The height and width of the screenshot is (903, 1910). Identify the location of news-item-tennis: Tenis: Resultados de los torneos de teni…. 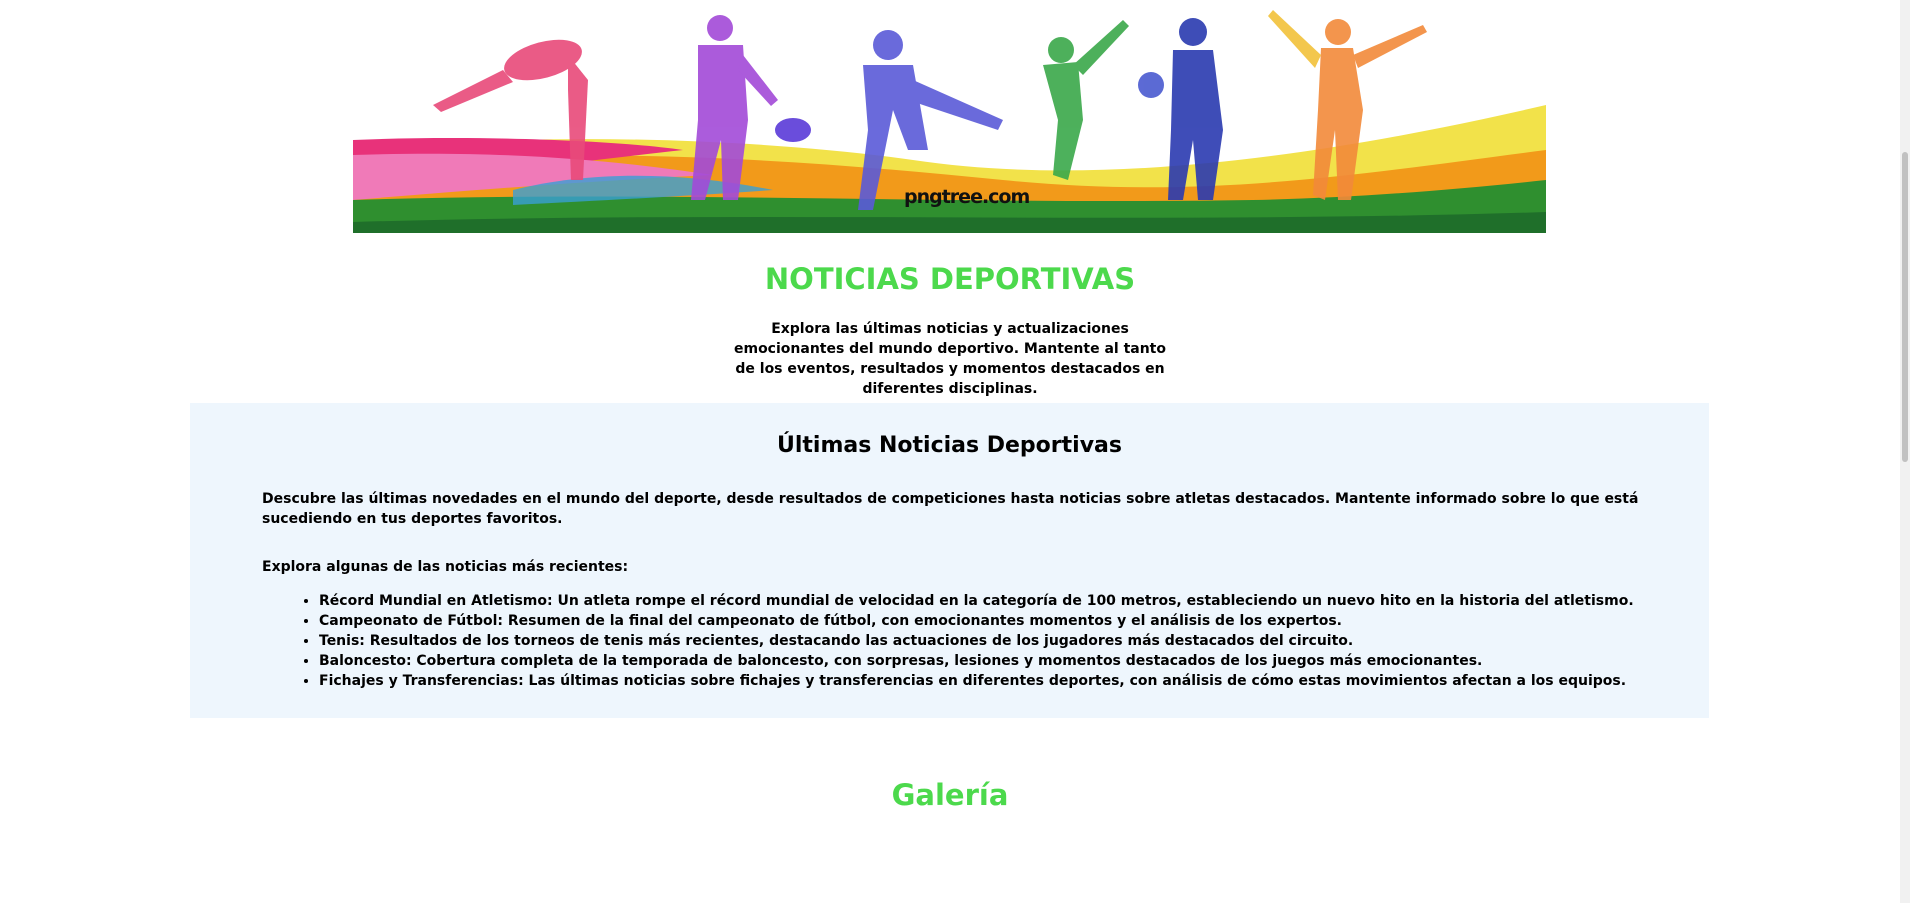
(976, 641).